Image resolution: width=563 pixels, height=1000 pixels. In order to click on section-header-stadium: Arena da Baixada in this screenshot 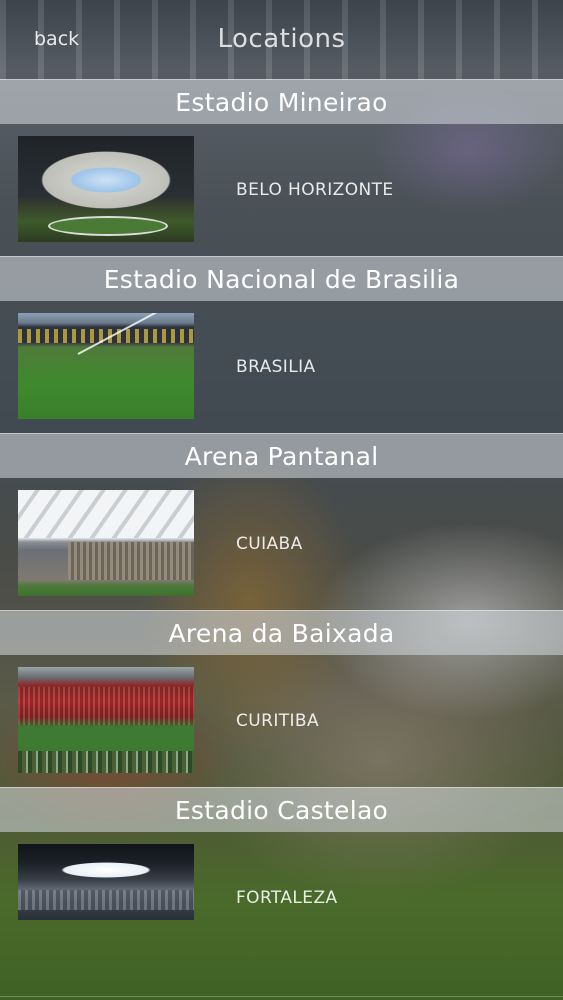, I will do `click(281, 632)`.